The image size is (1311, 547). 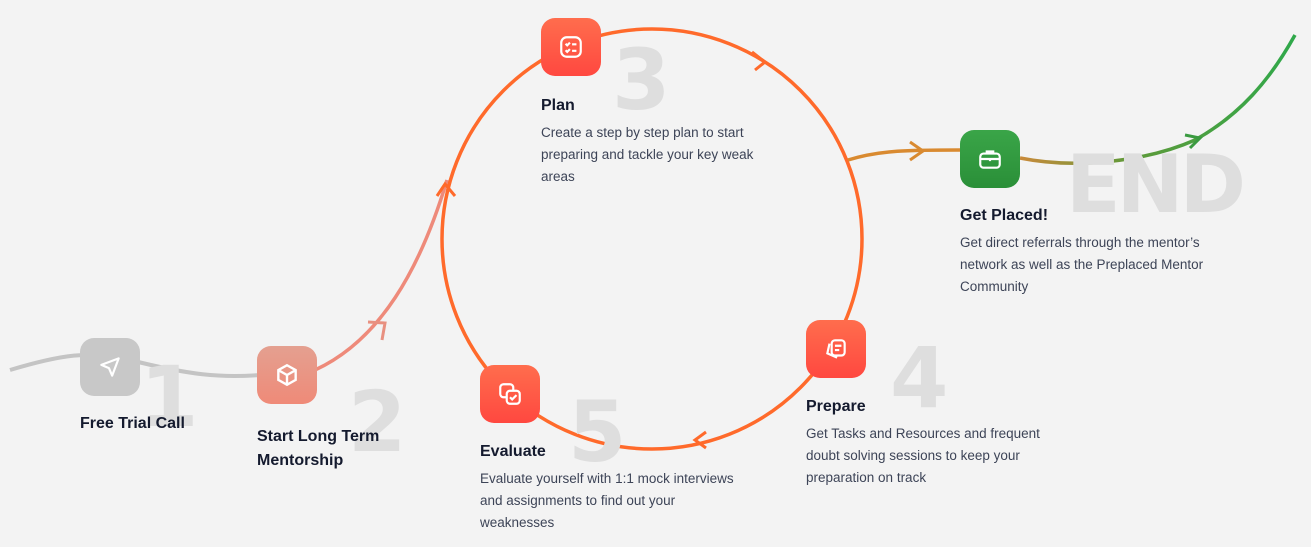 I want to click on step-title-5: Evaluate, so click(x=513, y=451).